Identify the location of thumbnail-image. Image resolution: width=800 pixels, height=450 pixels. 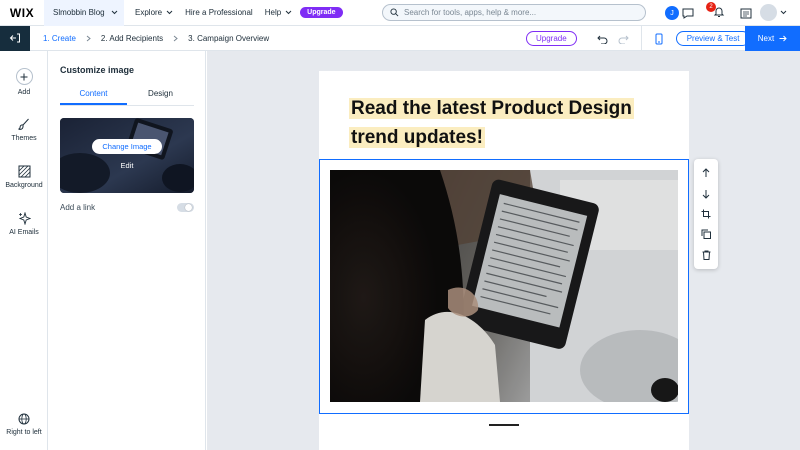
(127, 155).